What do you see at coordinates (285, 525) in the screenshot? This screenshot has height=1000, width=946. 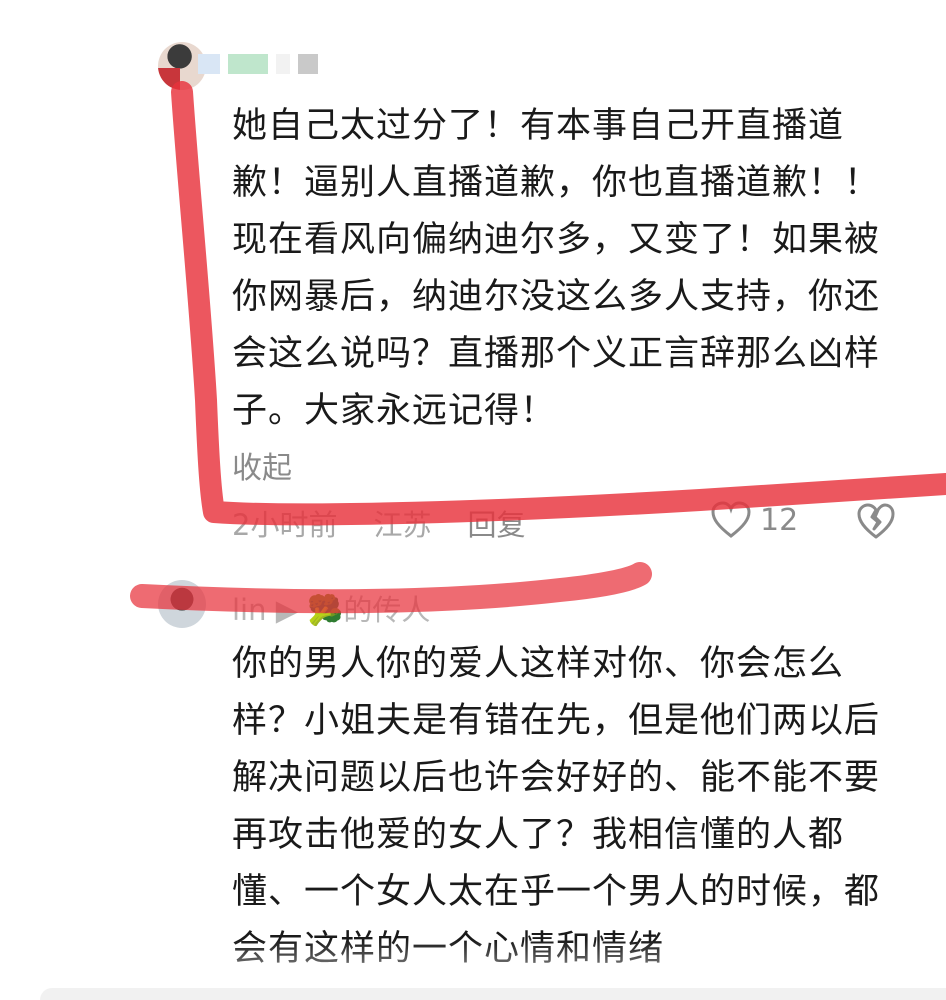 I see `comment-time: 2小时前` at bounding box center [285, 525].